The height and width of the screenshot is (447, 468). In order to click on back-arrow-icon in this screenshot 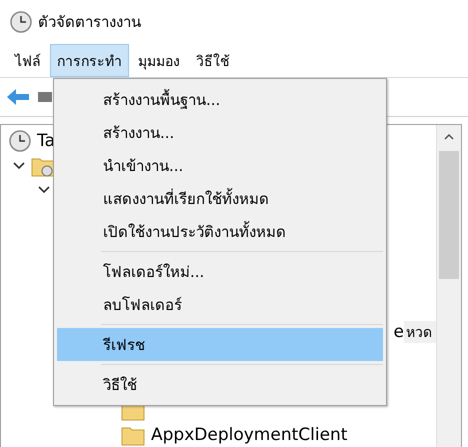, I will do `click(18, 97)`.